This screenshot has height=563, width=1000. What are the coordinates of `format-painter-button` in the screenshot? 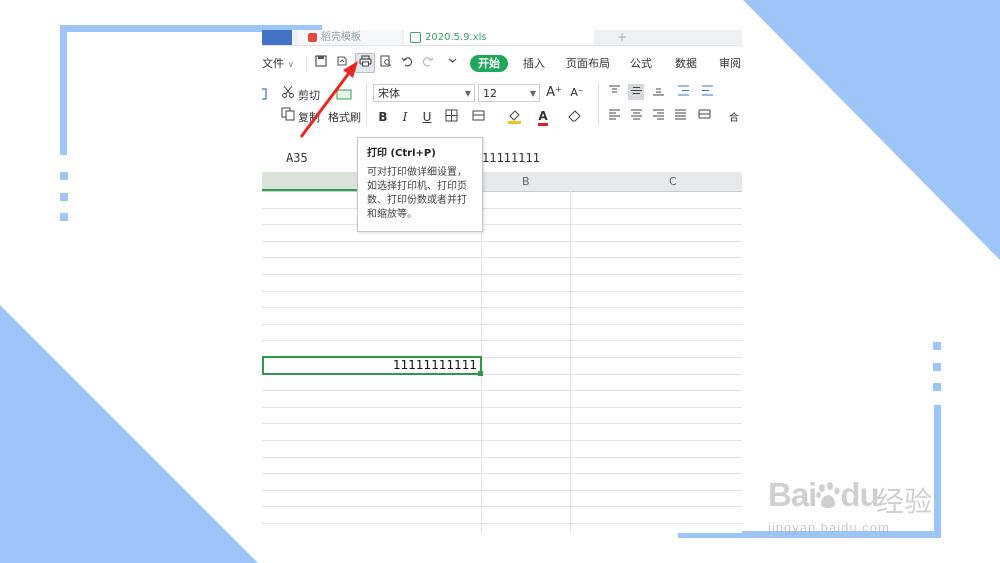 It's located at (344, 96).